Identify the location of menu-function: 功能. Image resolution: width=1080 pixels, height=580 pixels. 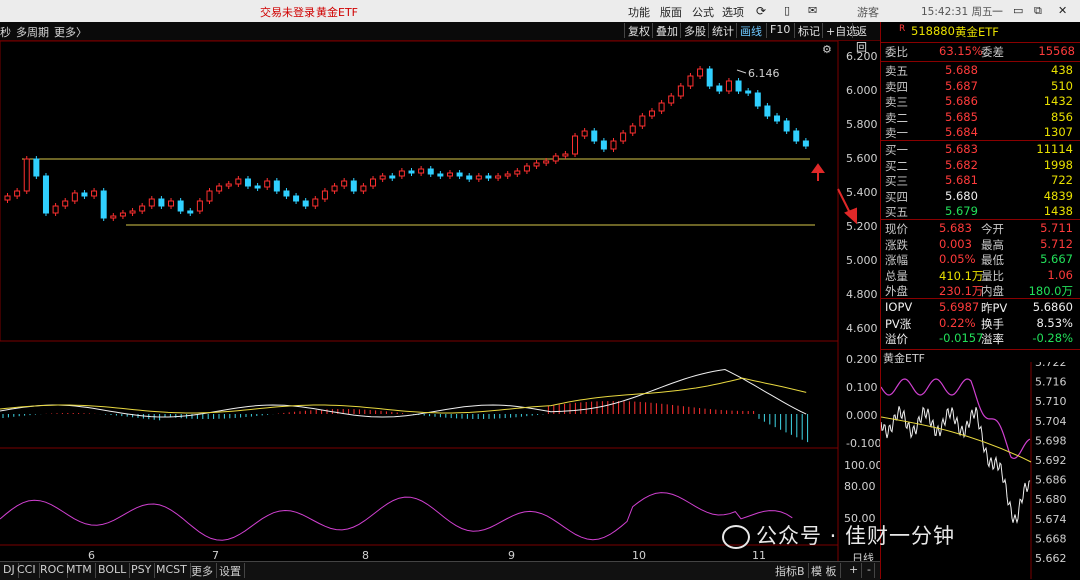
(639, 12).